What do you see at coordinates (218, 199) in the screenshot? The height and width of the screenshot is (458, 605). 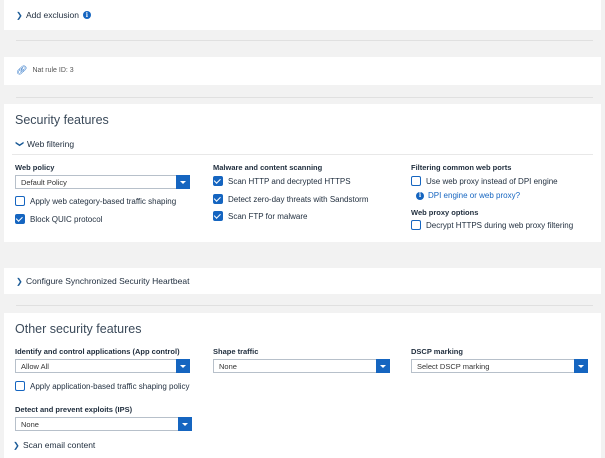 I see `sandstorm-checkbox` at bounding box center [218, 199].